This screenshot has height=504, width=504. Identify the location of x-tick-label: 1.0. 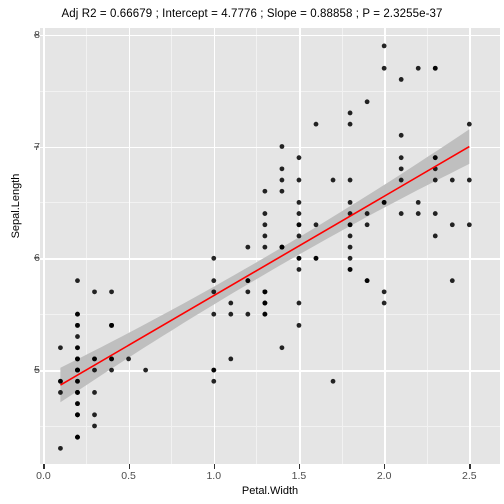
(214, 476).